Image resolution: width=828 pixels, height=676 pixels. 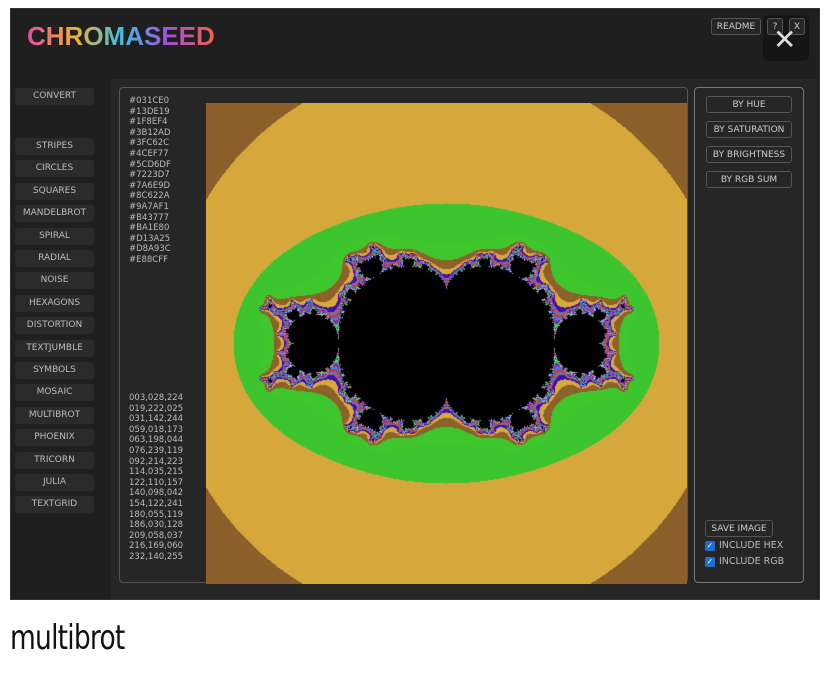 What do you see at coordinates (156, 461) in the screenshot?
I see `rgb-value: 092,214,223` at bounding box center [156, 461].